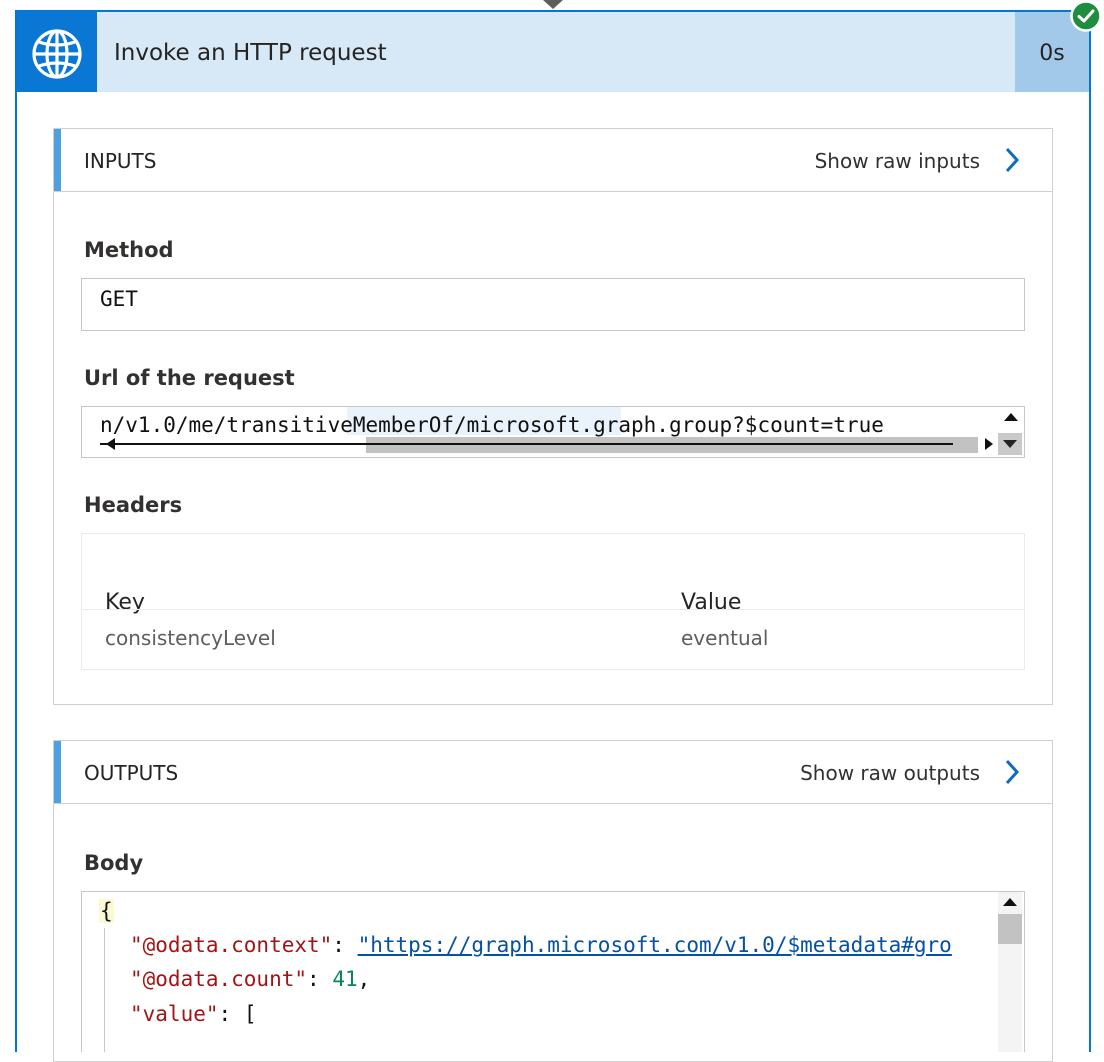 The image size is (1104, 1062). What do you see at coordinates (526, 444) in the screenshot?
I see `url-scroll-rail` at bounding box center [526, 444].